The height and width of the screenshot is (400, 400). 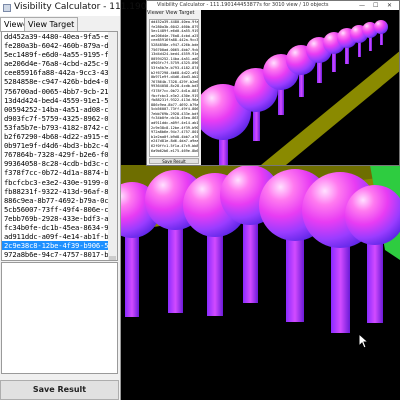 What do you see at coordinates (56, 63) in the screenshot?
I see `list-item: ae206d4e-76a8-4cbd-a25c-90089` at bounding box center [56, 63].